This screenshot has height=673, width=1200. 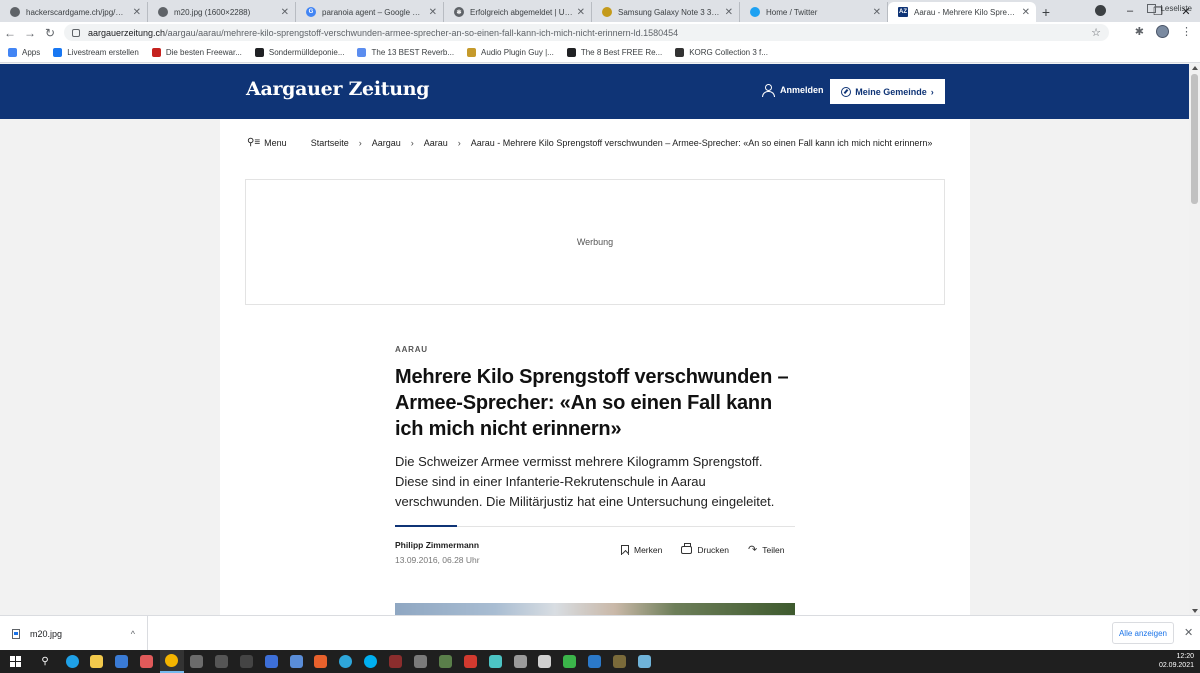 I want to click on show-all-downloads-button: Alle anzeigen, so click(x=1143, y=633).